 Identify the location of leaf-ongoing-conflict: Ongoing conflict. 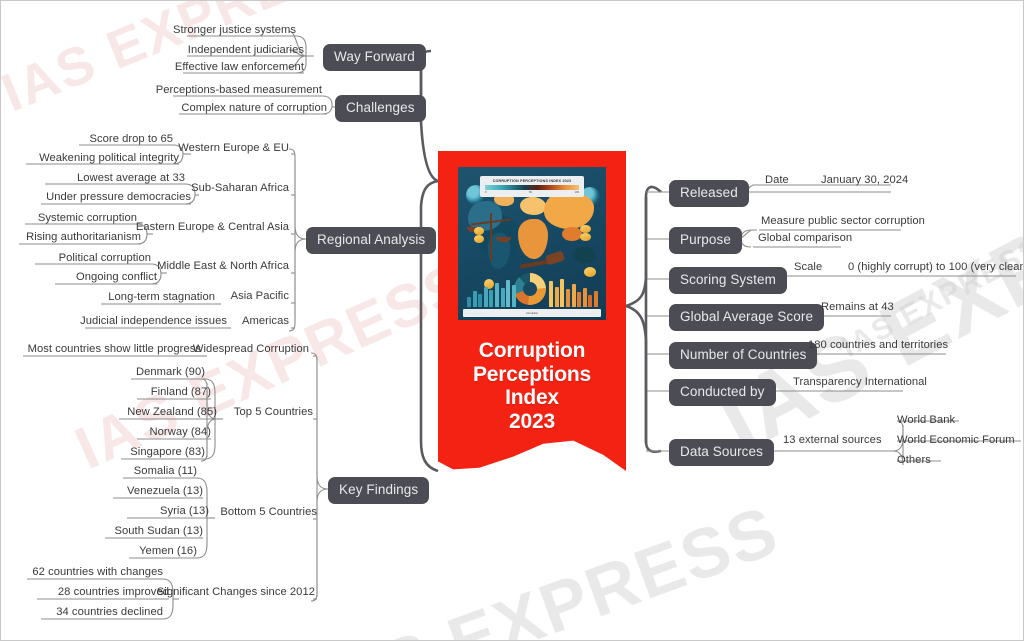
(116, 277).